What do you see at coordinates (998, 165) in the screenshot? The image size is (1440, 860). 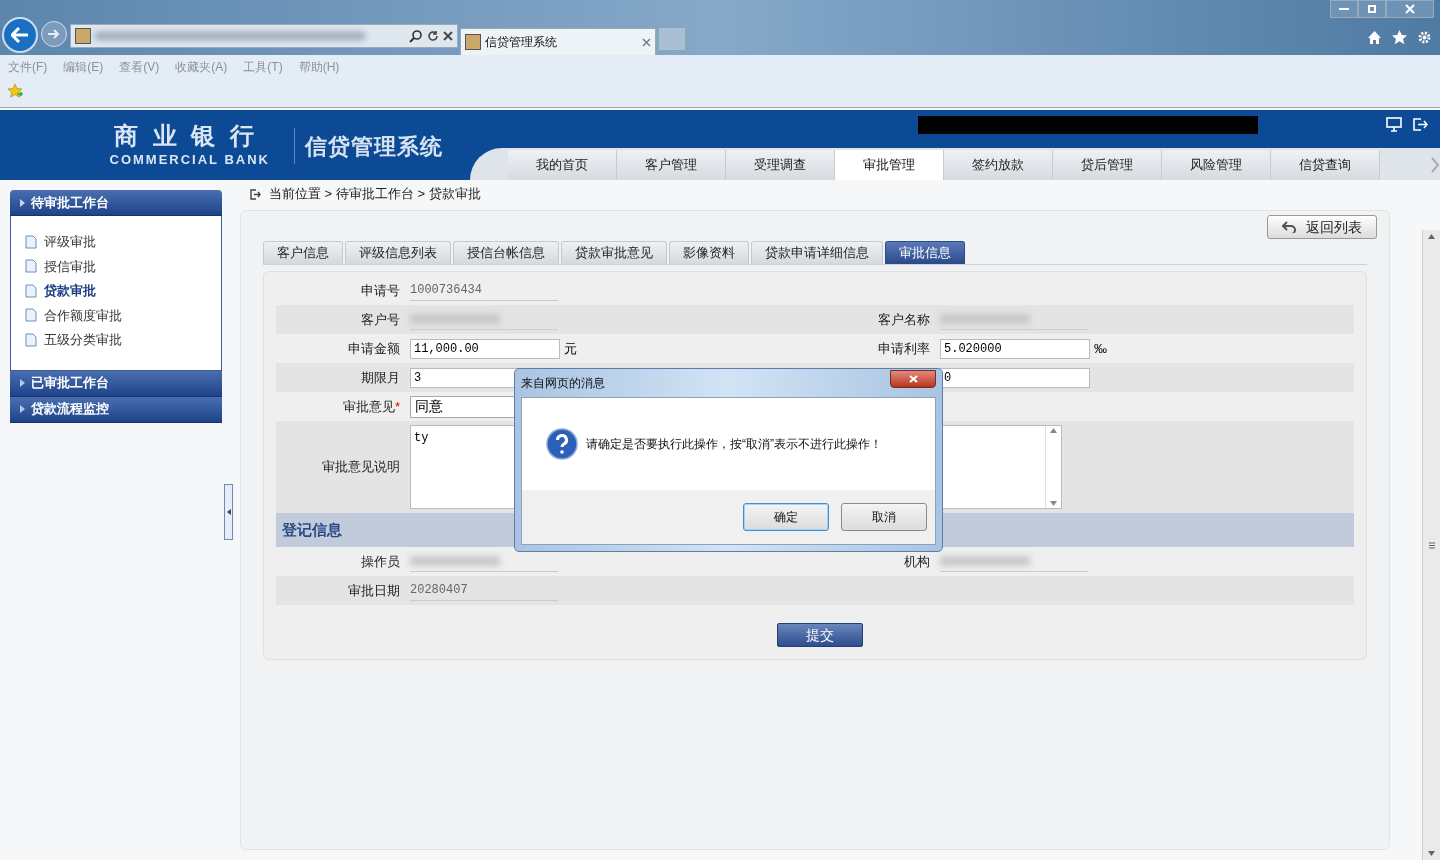 I see `nav-tab: 签约放款` at bounding box center [998, 165].